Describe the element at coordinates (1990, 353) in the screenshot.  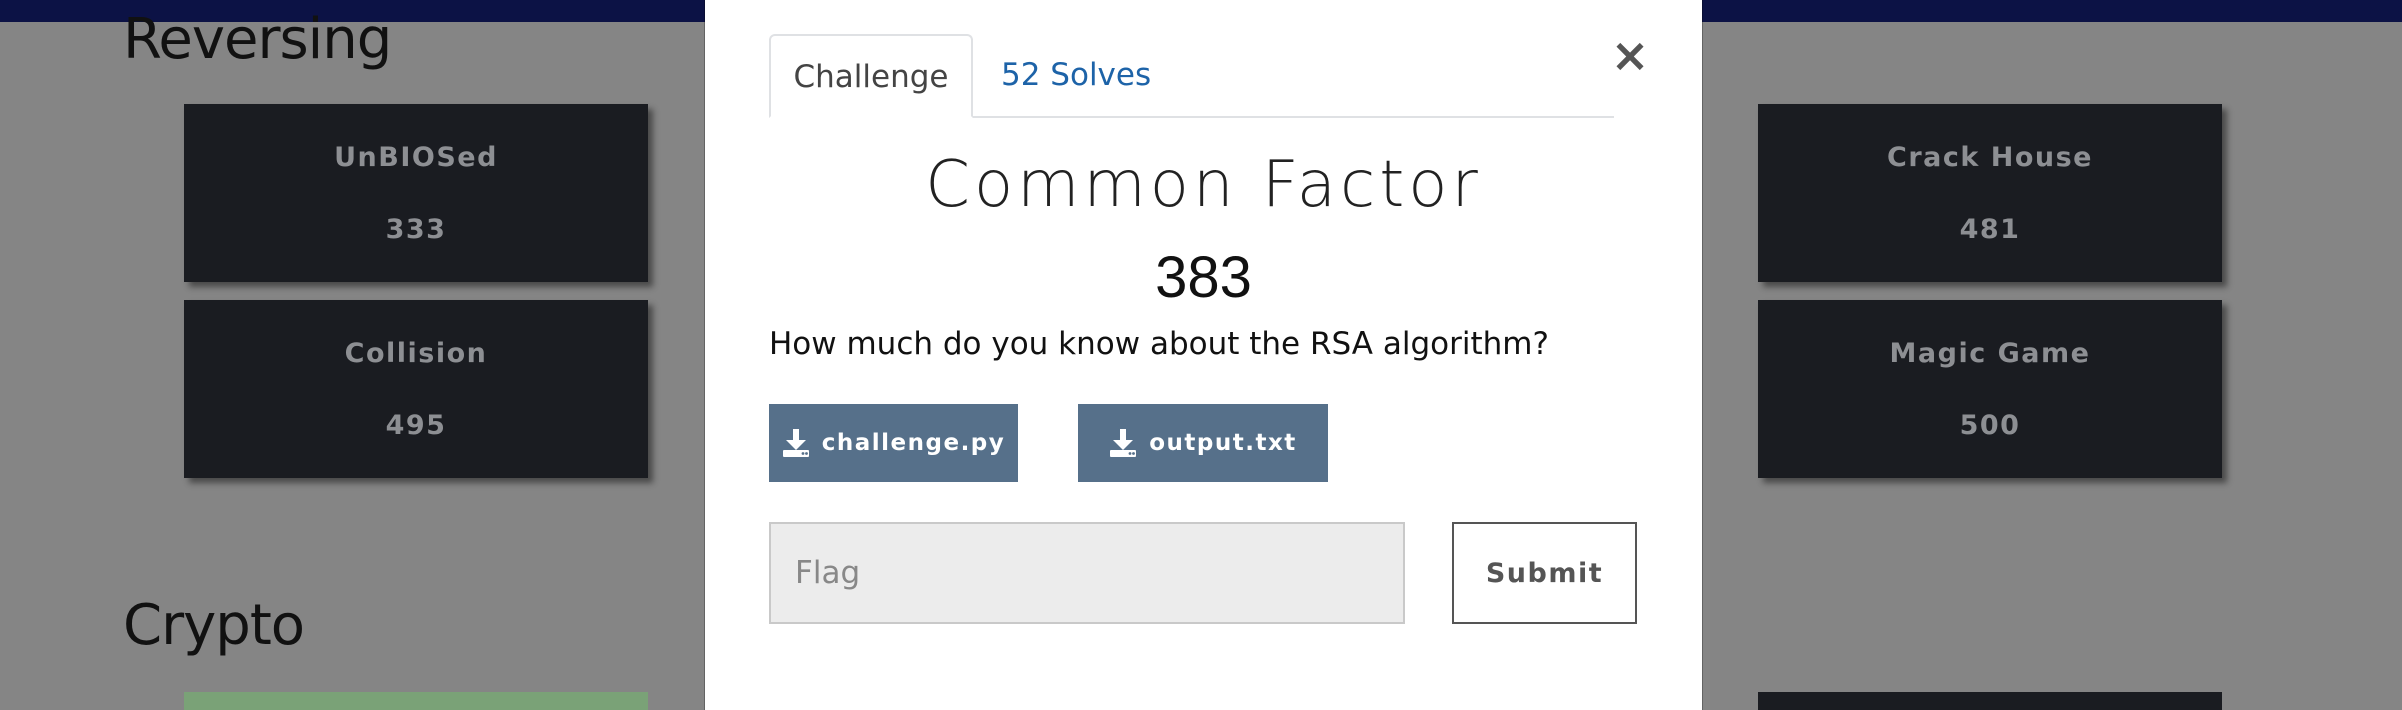
I see `challenge-name: Magic Game` at that location.